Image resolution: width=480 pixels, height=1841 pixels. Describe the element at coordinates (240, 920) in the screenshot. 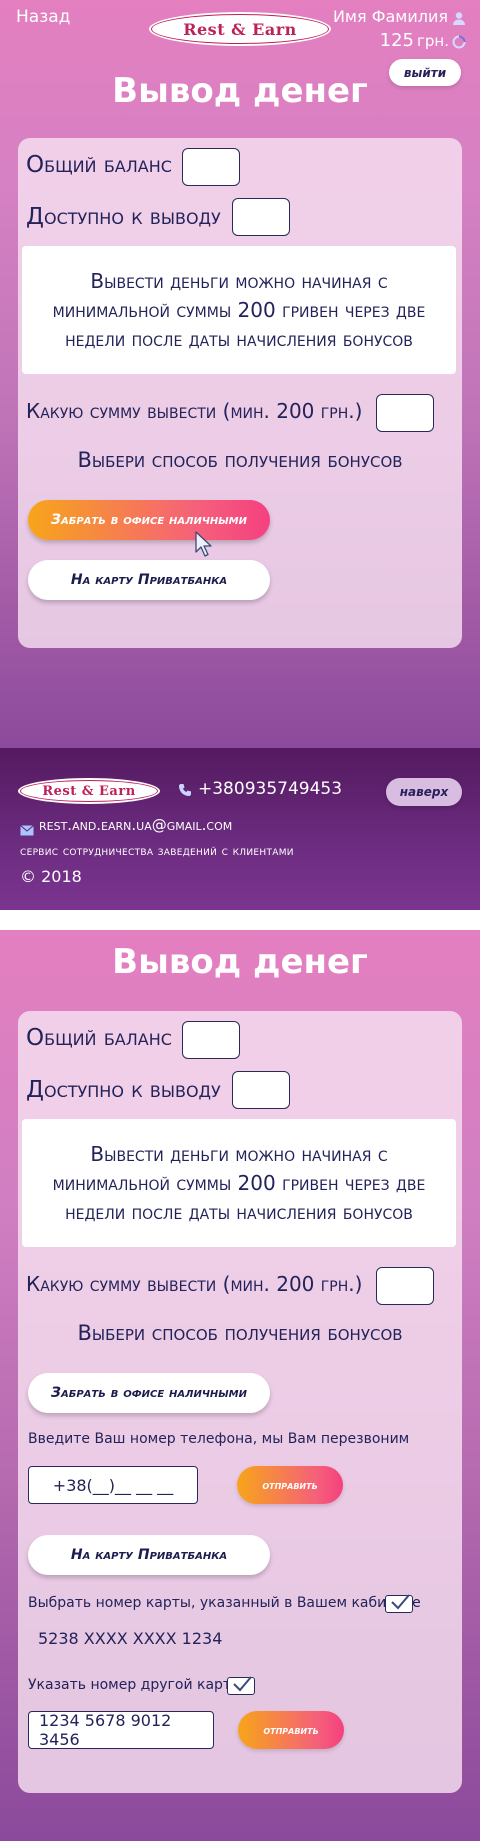

I see `separator` at that location.